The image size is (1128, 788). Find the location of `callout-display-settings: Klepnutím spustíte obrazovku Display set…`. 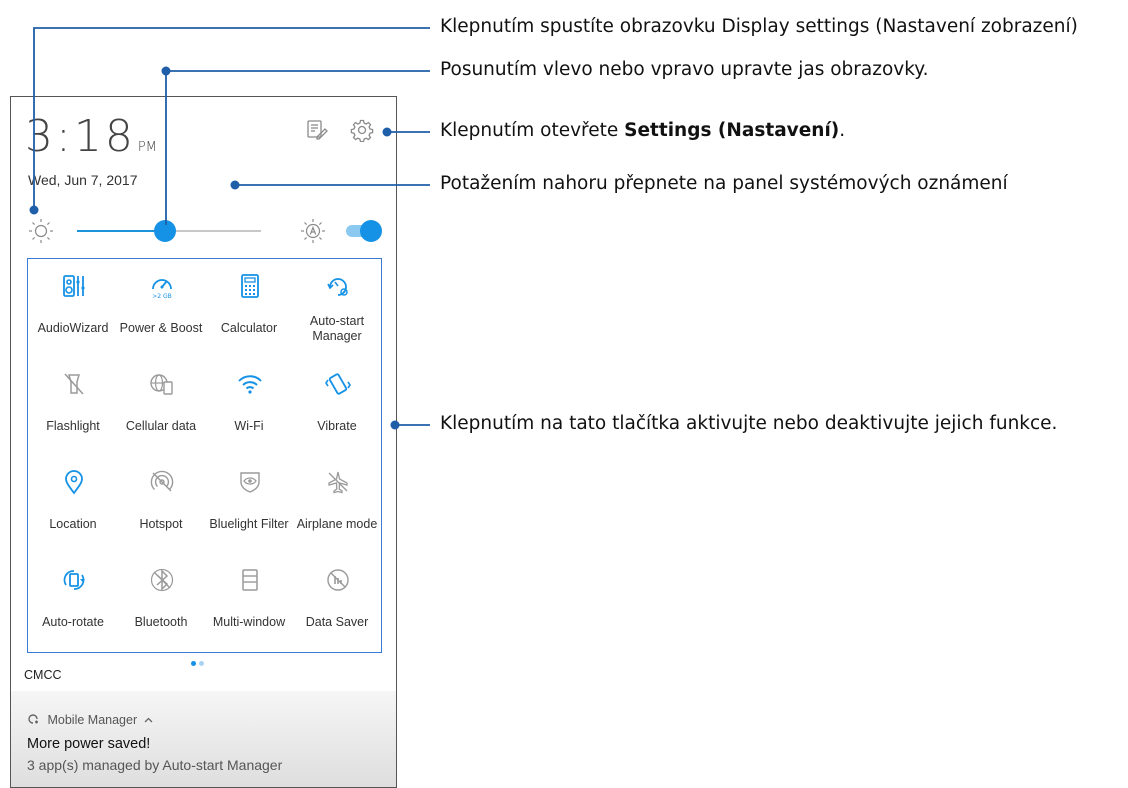

callout-display-settings: Klepnutím spustíte obrazovku Display set… is located at coordinates (759, 26).